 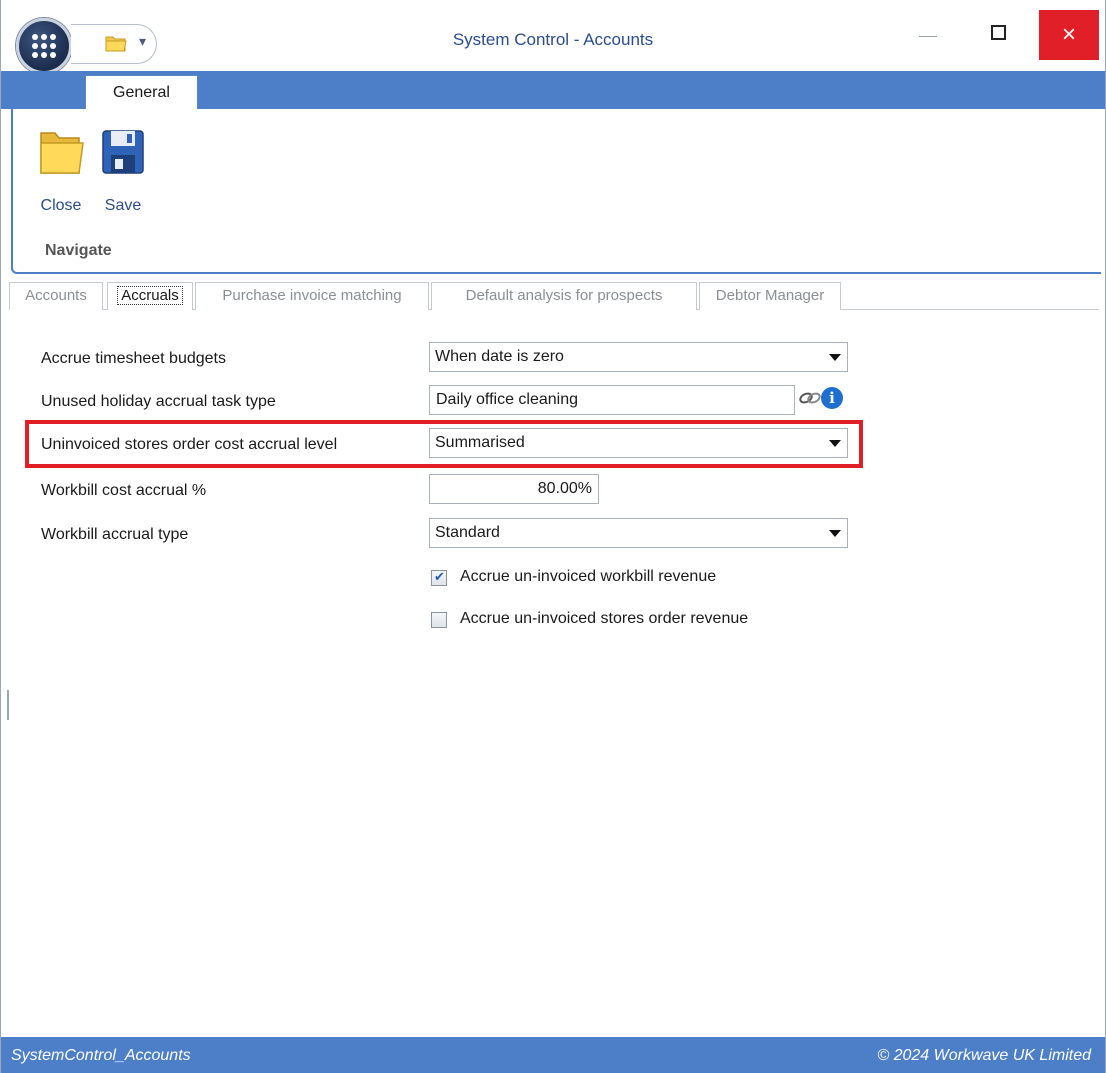 I want to click on unused-holiday-task-type-label: Unused holiday accrual task type, so click(x=158, y=401).